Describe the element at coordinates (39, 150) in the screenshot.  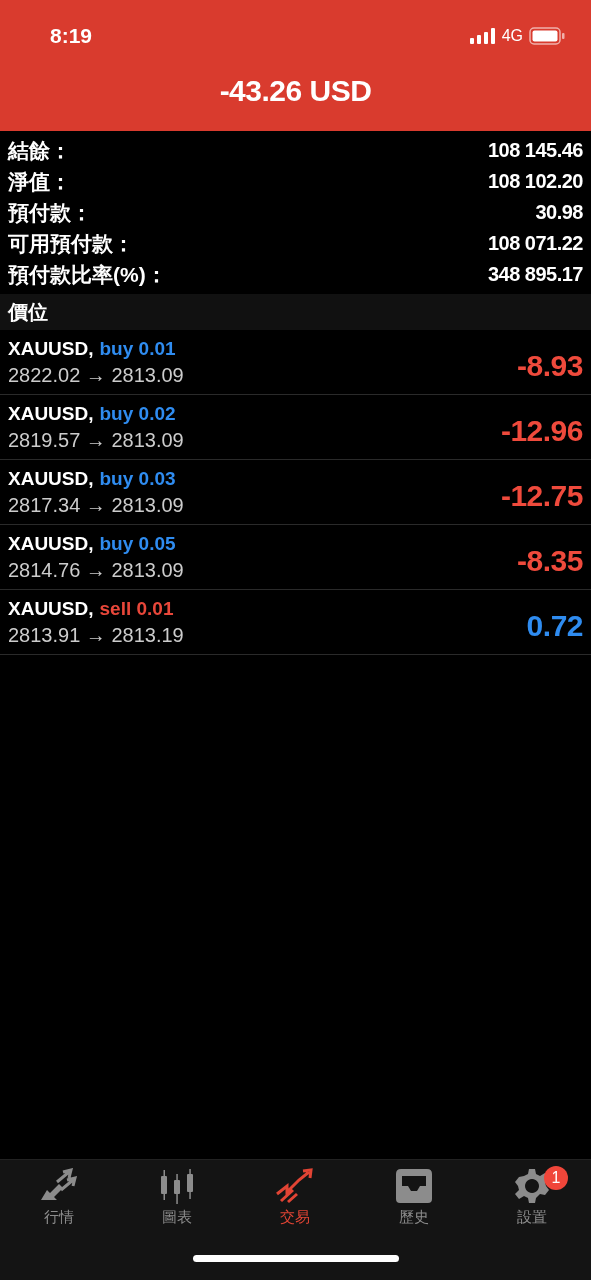
I see `summary-label: 結餘：` at that location.